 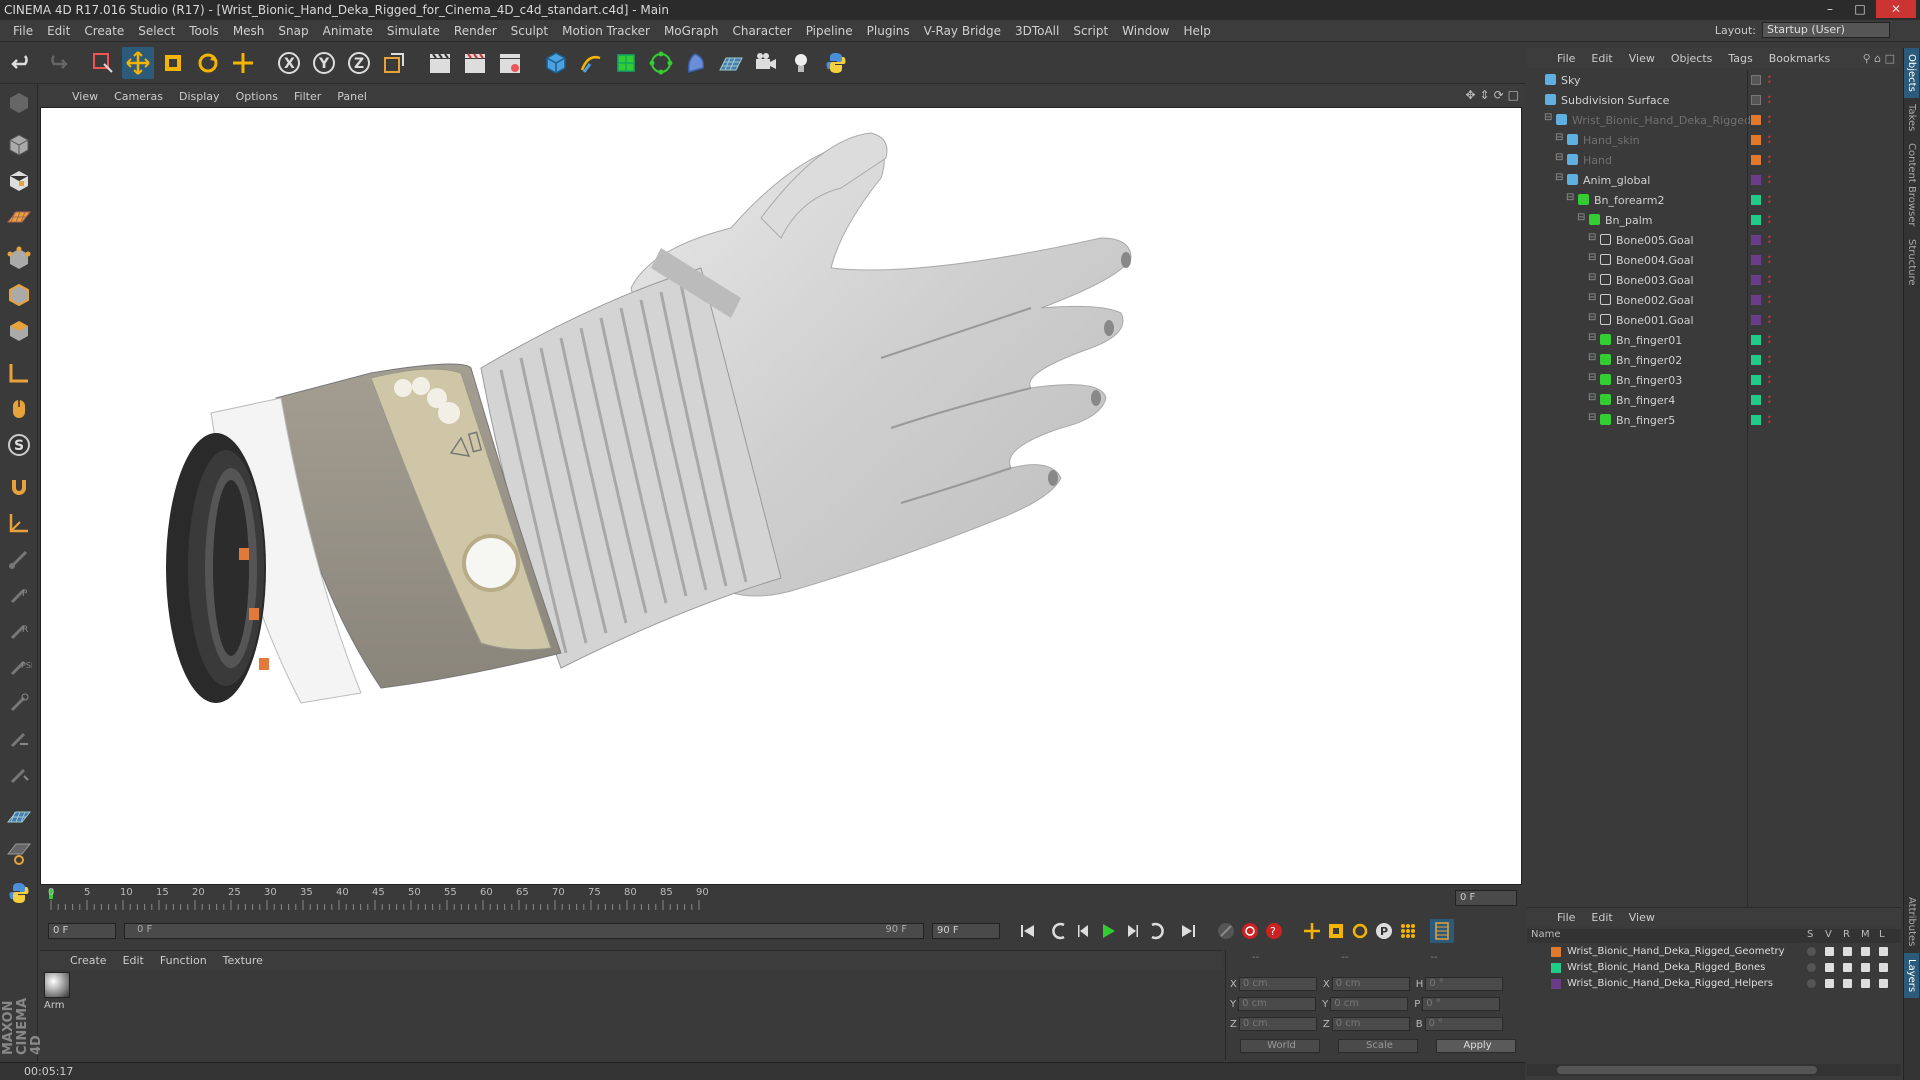 What do you see at coordinates (138, 62) in the screenshot?
I see `move-tool-button` at bounding box center [138, 62].